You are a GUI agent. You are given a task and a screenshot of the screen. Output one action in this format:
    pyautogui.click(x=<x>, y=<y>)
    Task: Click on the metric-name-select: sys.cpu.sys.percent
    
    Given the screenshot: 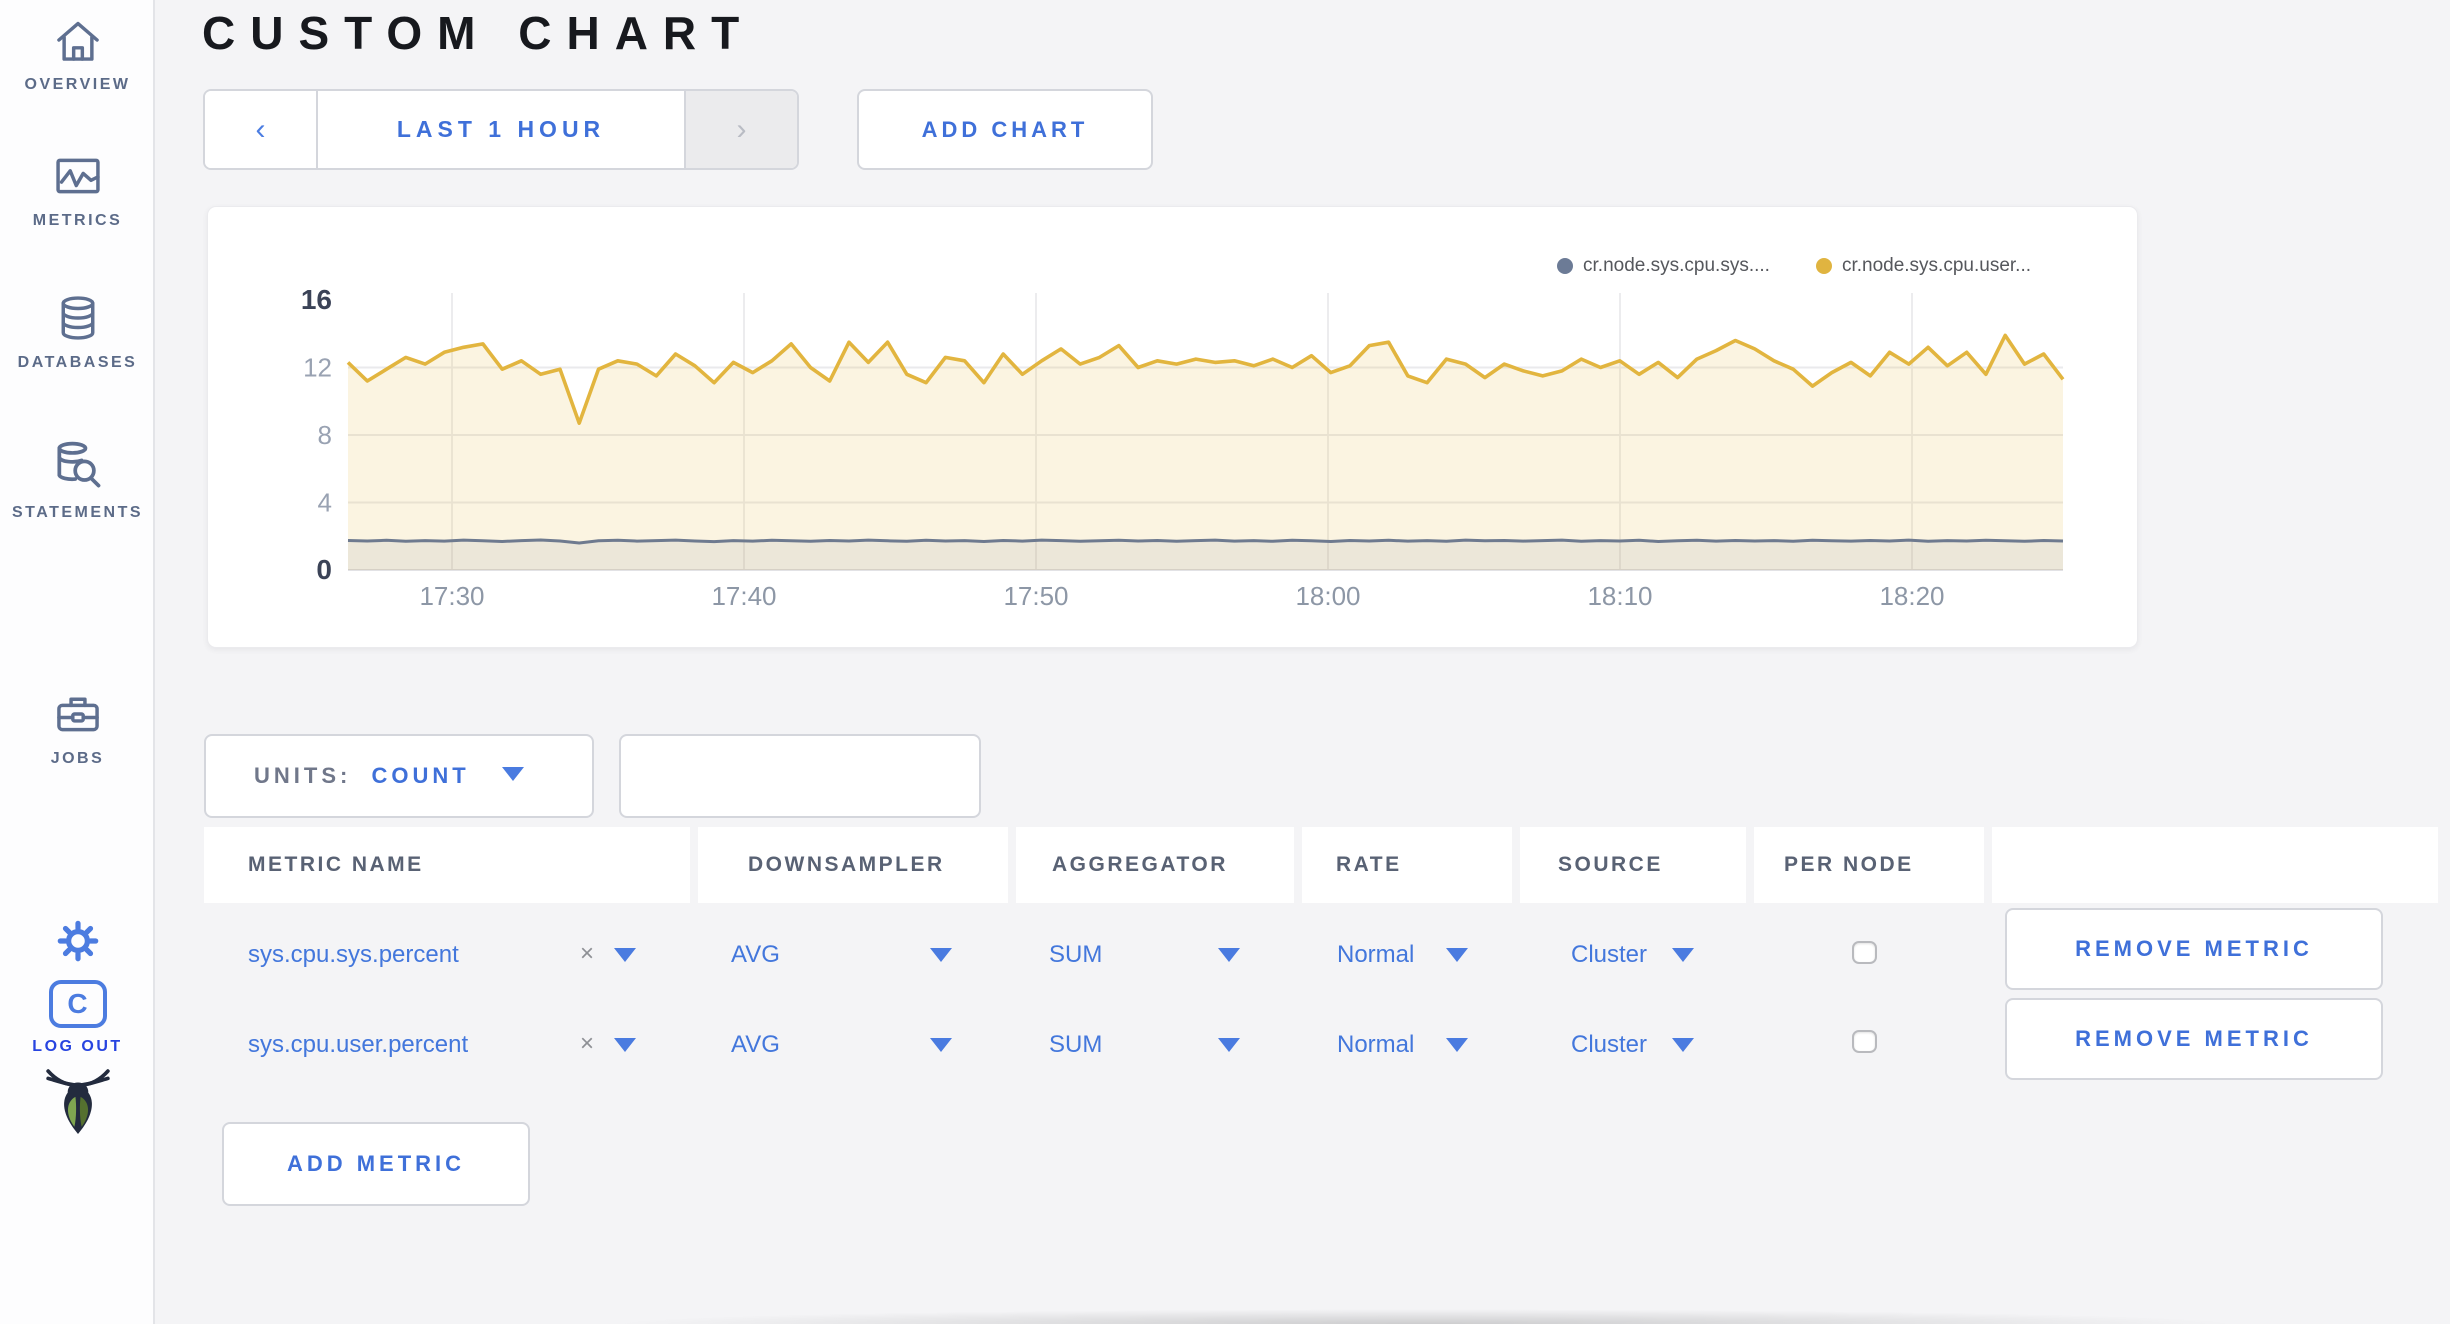 What is the action you would take?
    pyautogui.click(x=353, y=955)
    